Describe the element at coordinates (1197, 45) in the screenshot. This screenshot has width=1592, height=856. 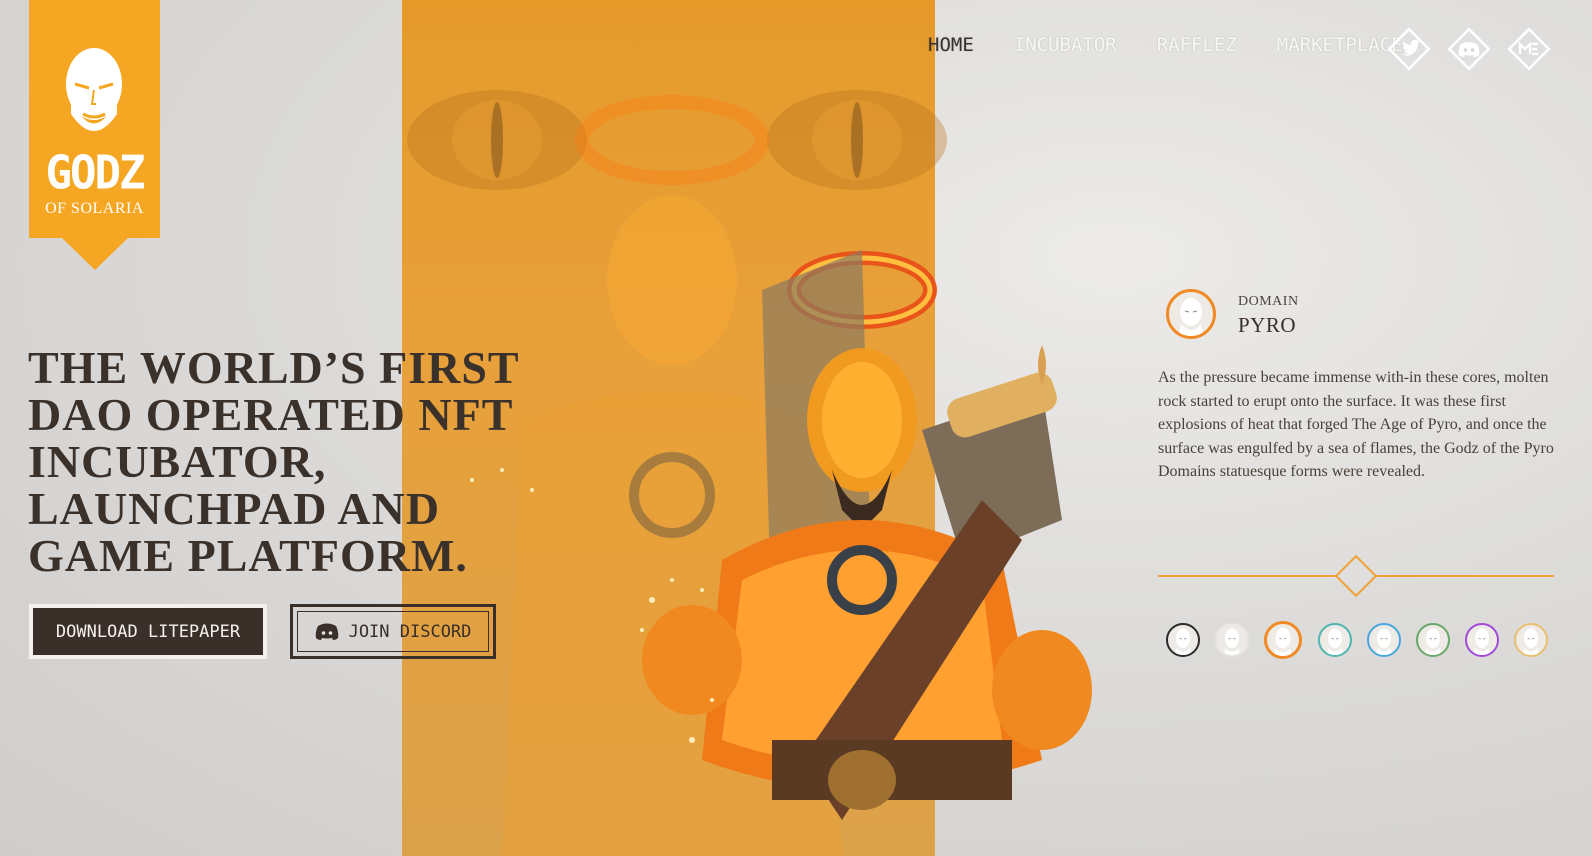
I see `nav-rafflez: RAFFLEZ` at that location.